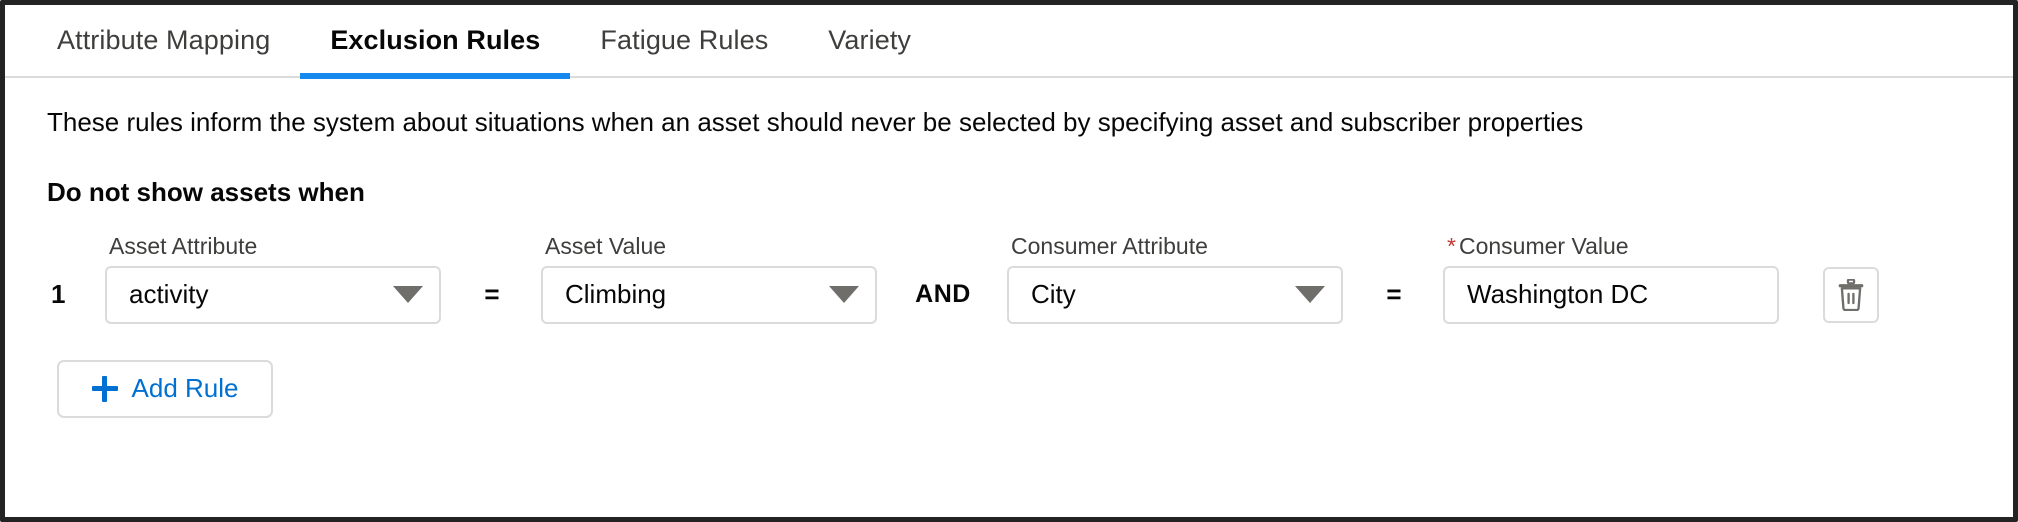 This screenshot has width=2018, height=522. I want to click on field-label-text: Consumer Value, so click(1543, 246).